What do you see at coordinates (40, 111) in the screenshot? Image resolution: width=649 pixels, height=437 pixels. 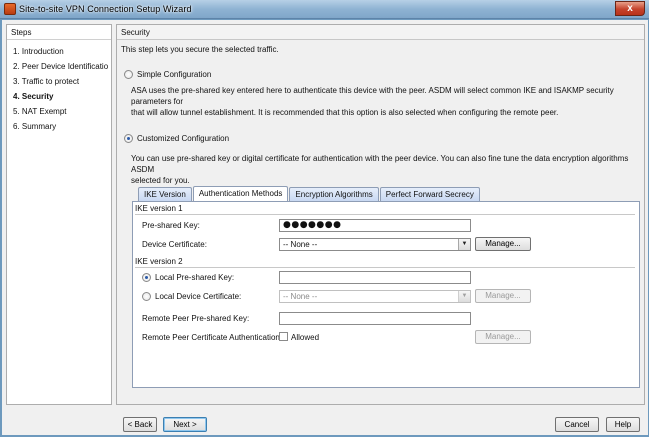 I see `step-nat-exempt: 5. NAT Exempt` at bounding box center [40, 111].